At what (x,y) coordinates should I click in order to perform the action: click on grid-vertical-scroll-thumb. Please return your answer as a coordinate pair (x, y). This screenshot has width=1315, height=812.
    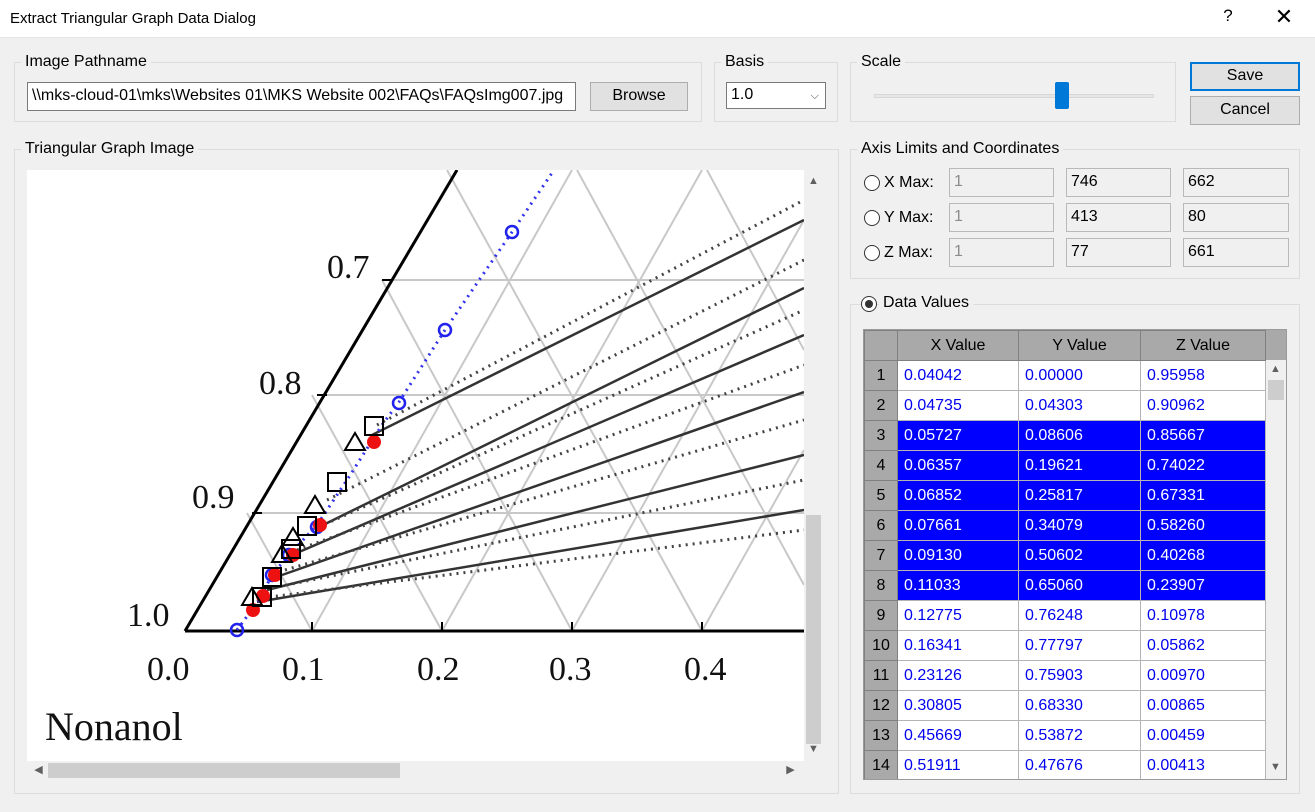
    Looking at the image, I should click on (1276, 390).